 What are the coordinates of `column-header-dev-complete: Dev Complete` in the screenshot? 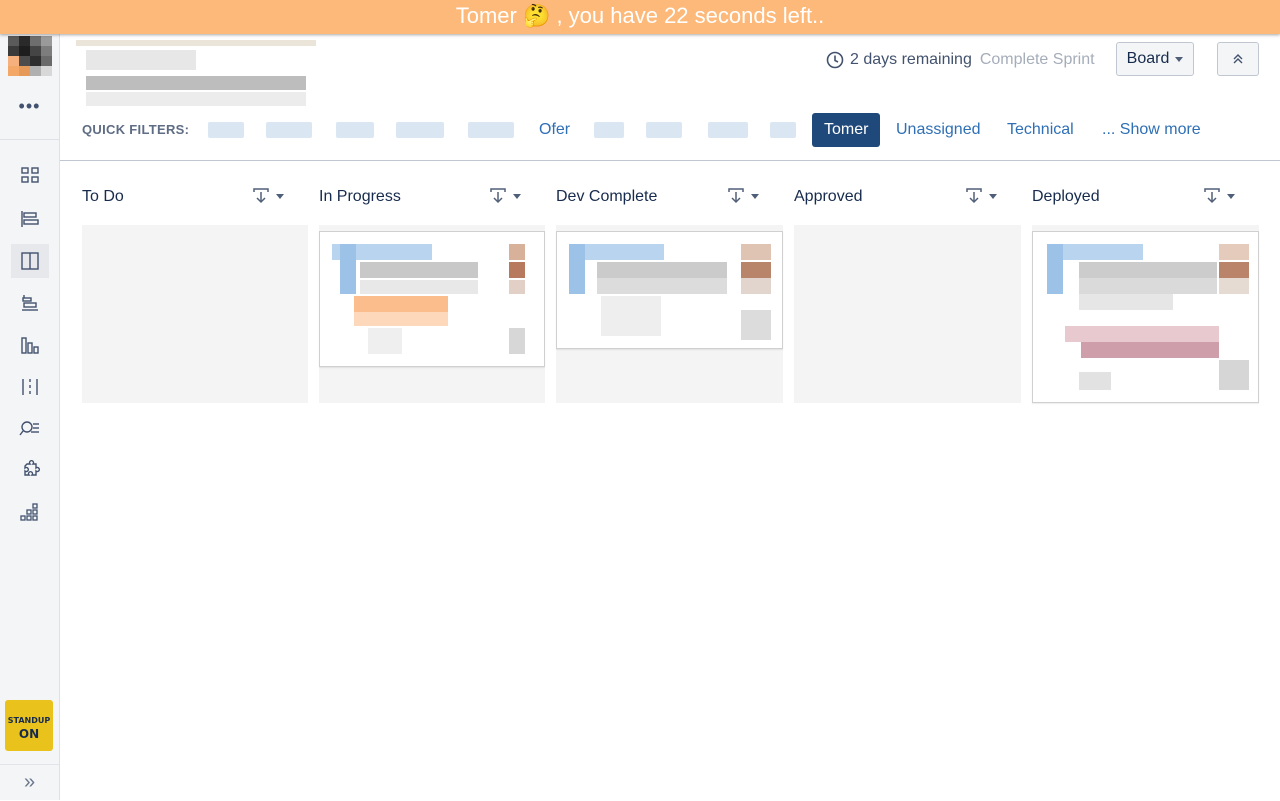 It's located at (607, 196).